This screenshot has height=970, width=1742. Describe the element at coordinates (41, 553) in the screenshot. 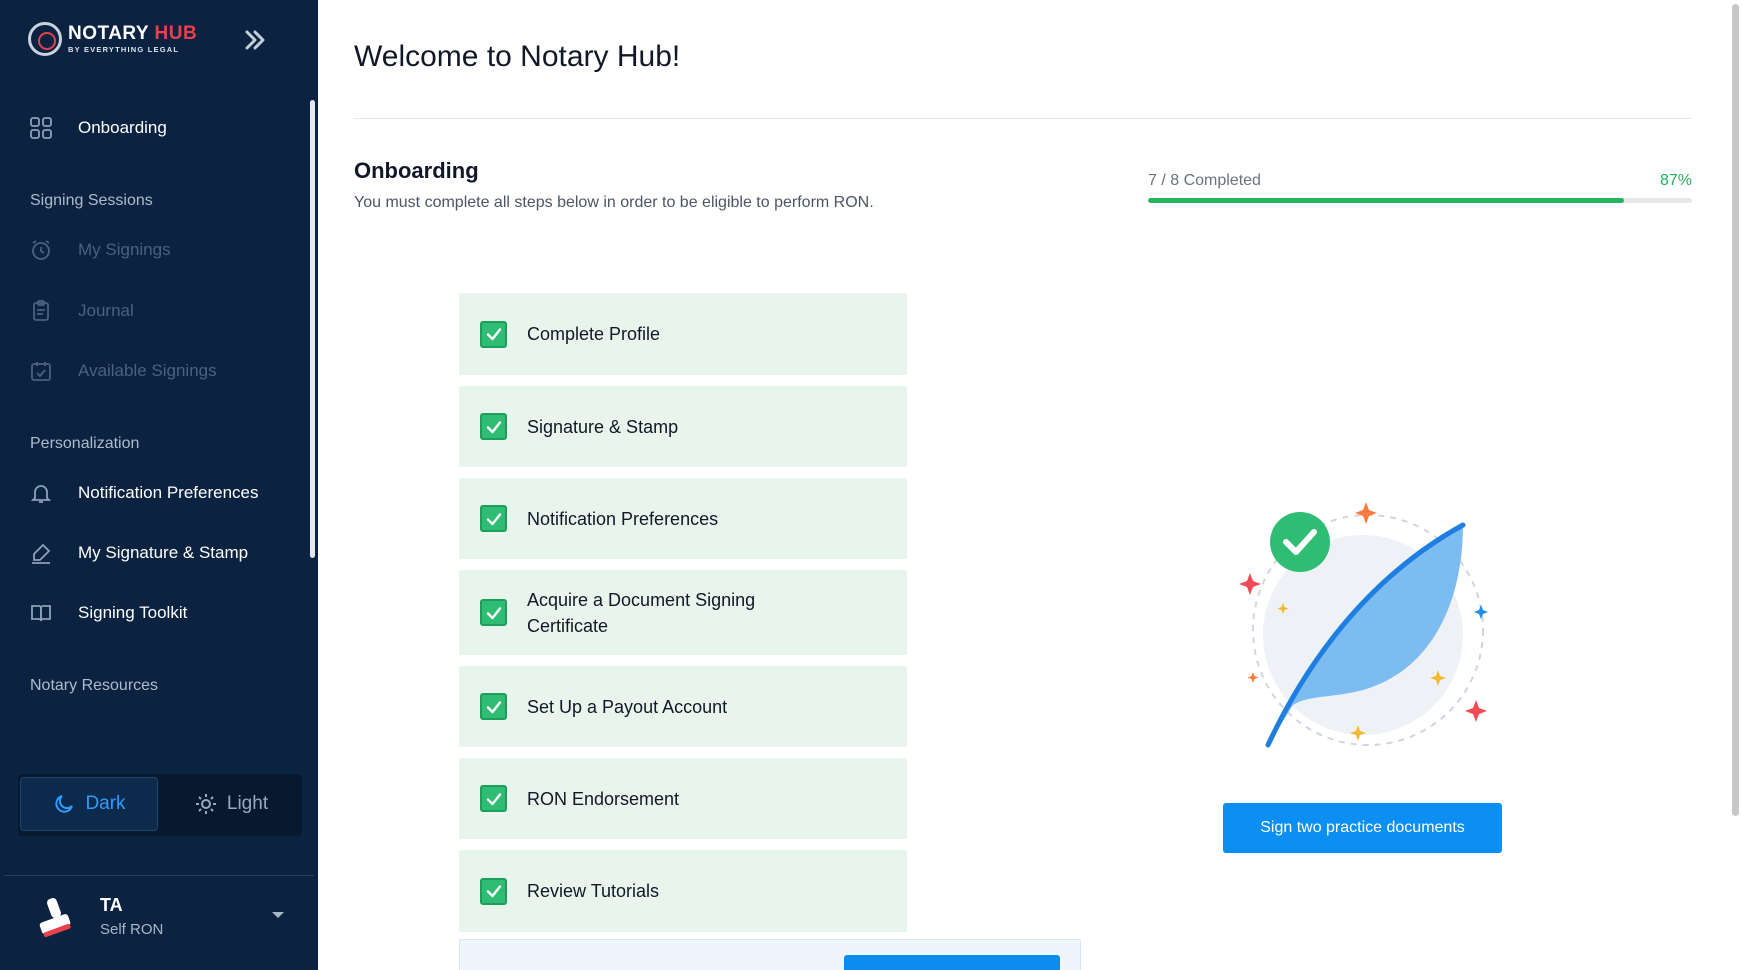

I see `pen-signature-icon` at that location.